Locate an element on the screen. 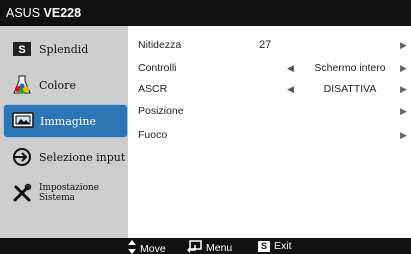 This screenshot has height=254, width=411. picture-monitor-icon is located at coordinates (23, 121).